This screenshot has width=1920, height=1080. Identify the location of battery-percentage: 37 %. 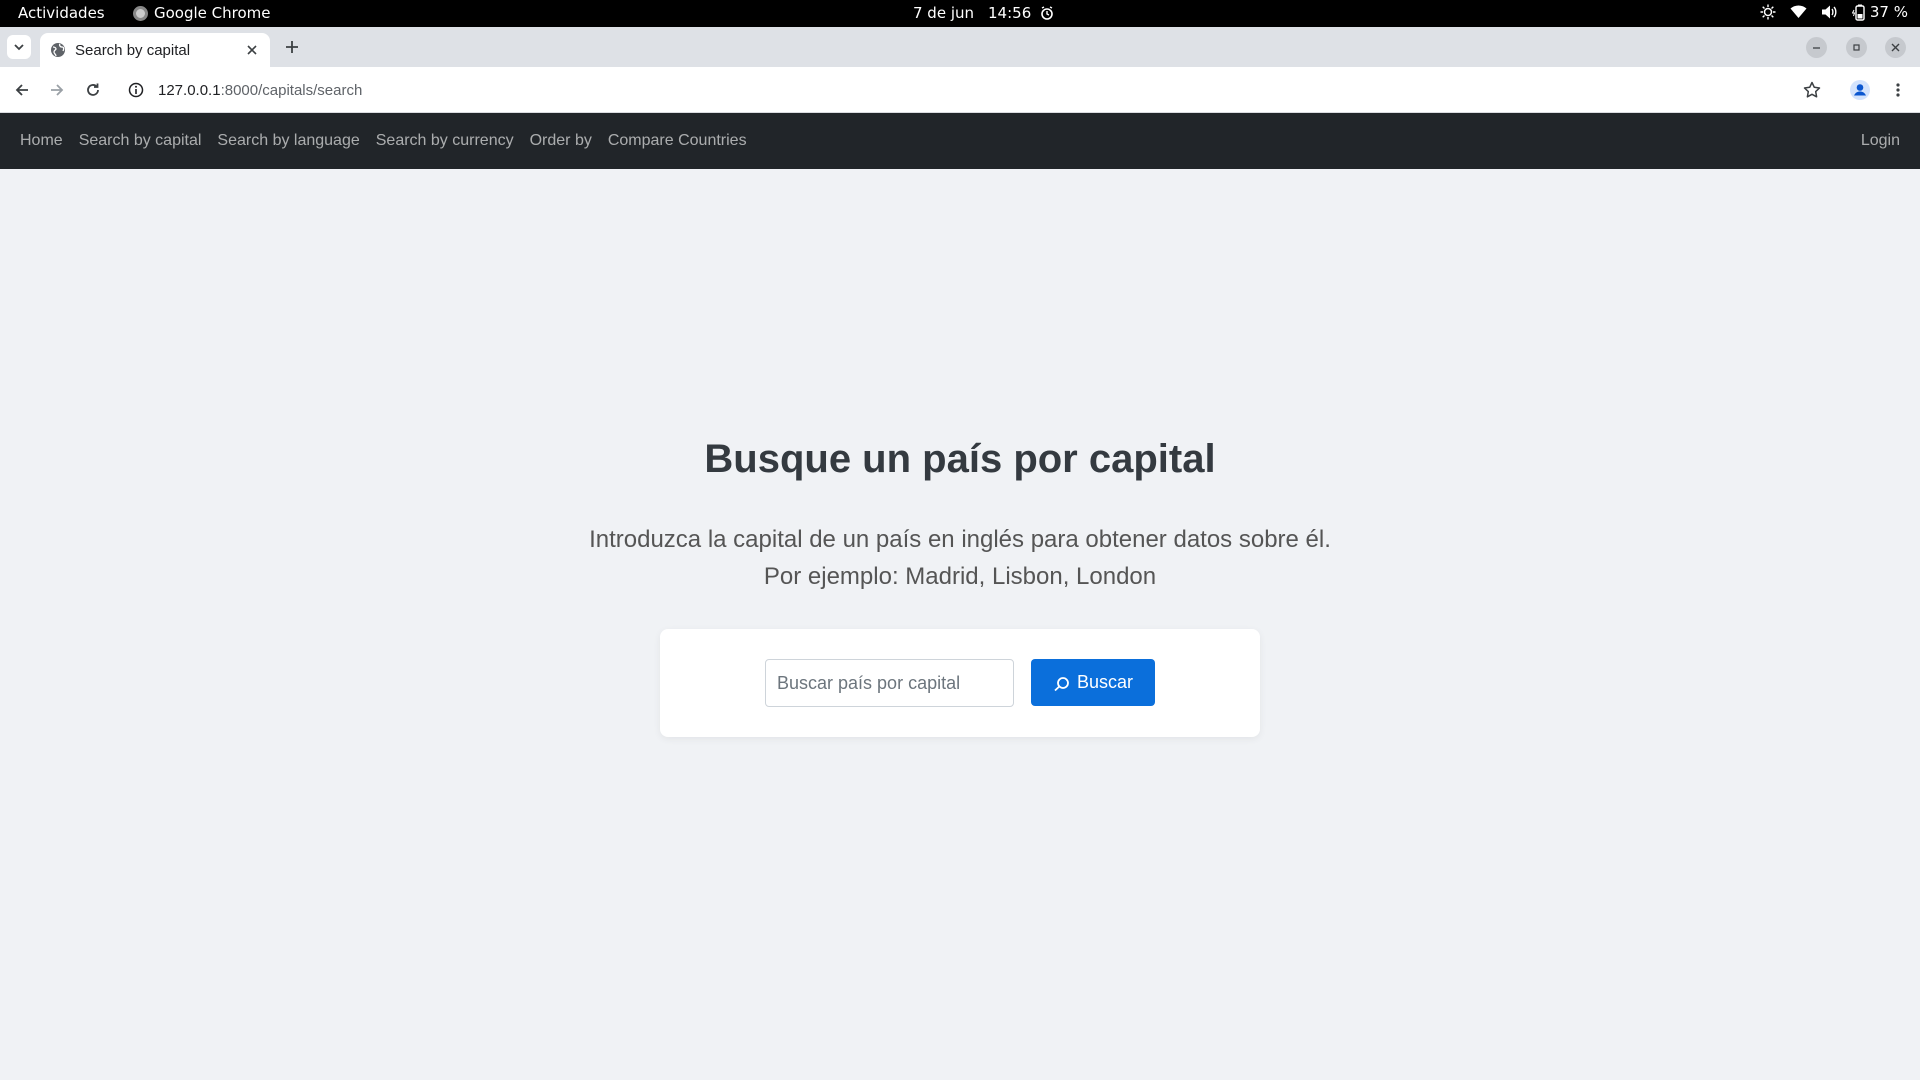
(1888, 12).